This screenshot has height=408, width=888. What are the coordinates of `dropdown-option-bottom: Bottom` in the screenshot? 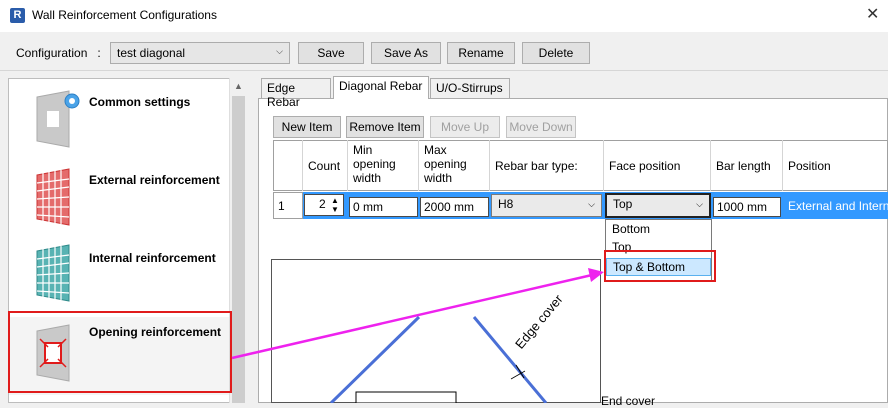 It's located at (658, 230).